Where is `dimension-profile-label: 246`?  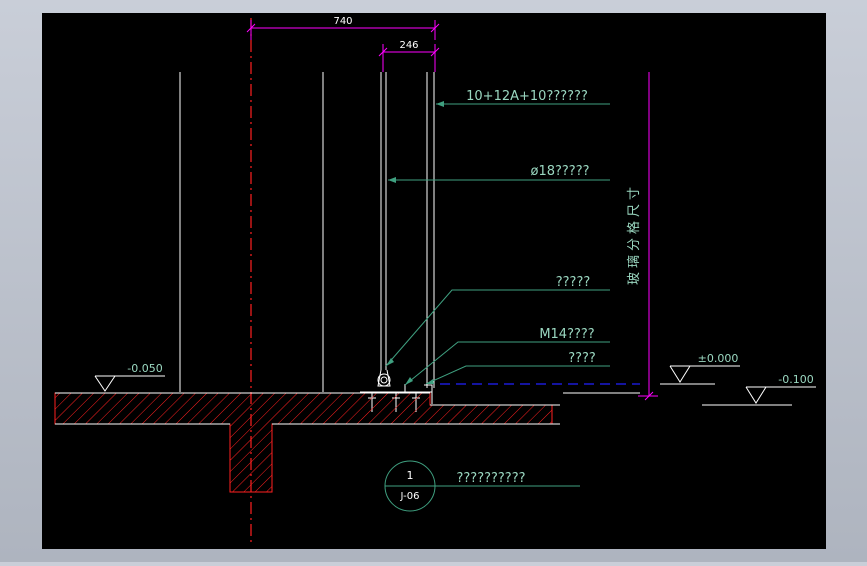
dimension-profile-label: 246 is located at coordinates (408, 45).